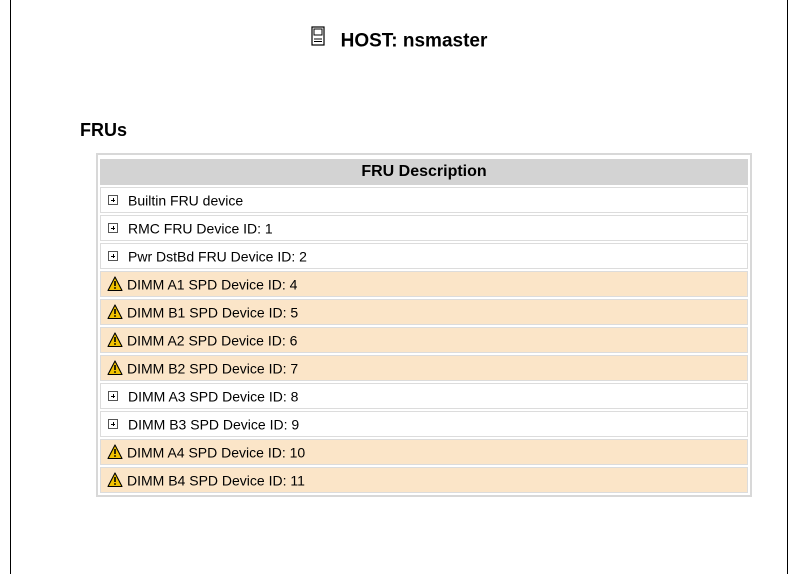  I want to click on table-row: Builtin FRU device, so click(424, 200).